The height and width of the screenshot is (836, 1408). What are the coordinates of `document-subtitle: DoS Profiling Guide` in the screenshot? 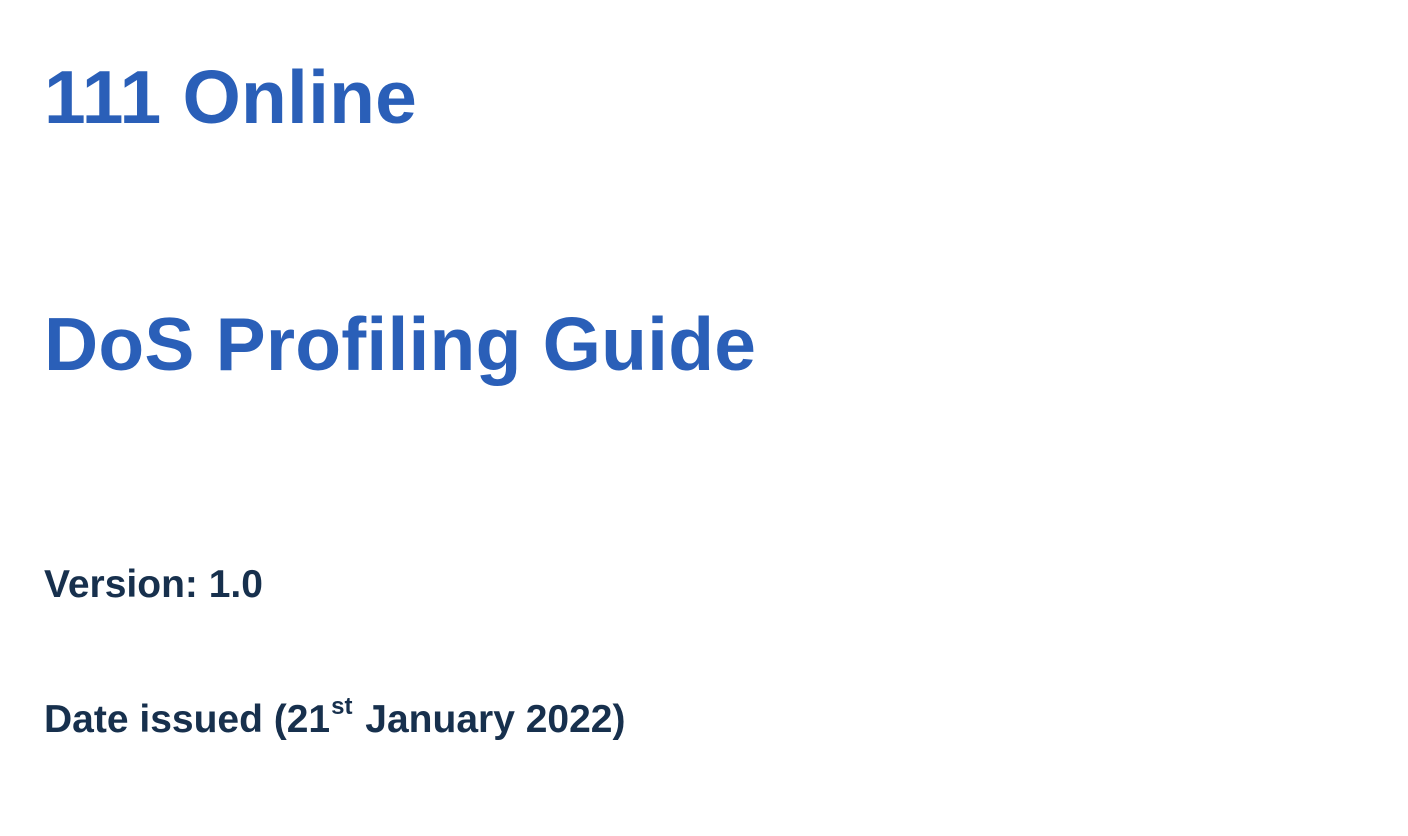 It's located at (400, 344).